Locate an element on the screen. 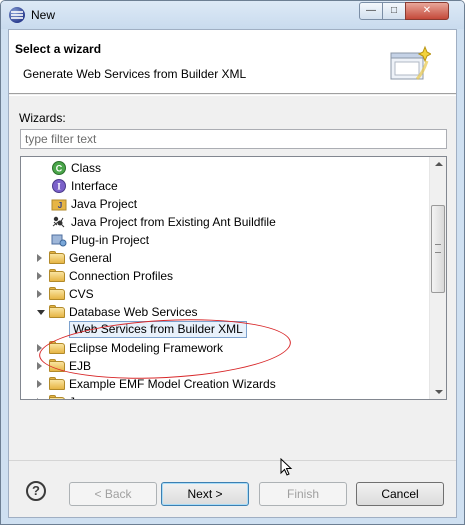  tree-item: EJB is located at coordinates (226, 366).